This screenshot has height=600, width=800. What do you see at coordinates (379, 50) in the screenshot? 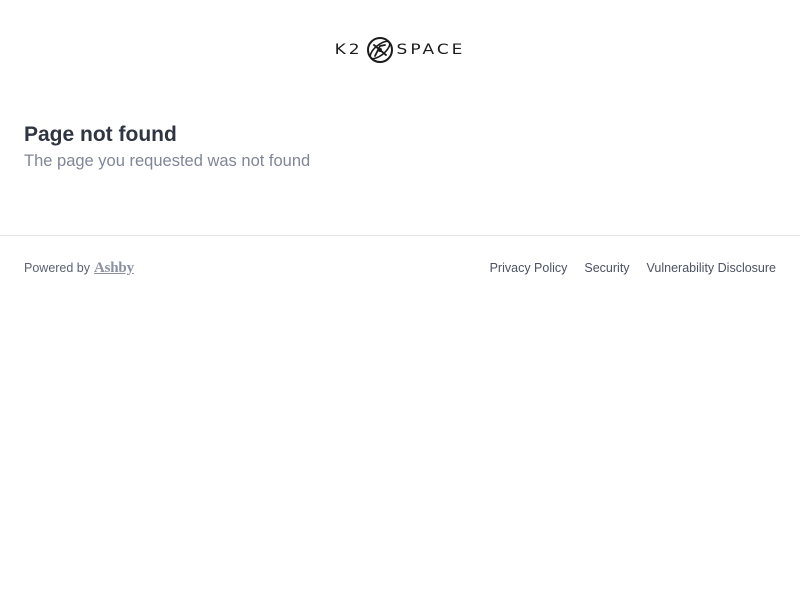
I see `satellite-orbit-icon` at bounding box center [379, 50].